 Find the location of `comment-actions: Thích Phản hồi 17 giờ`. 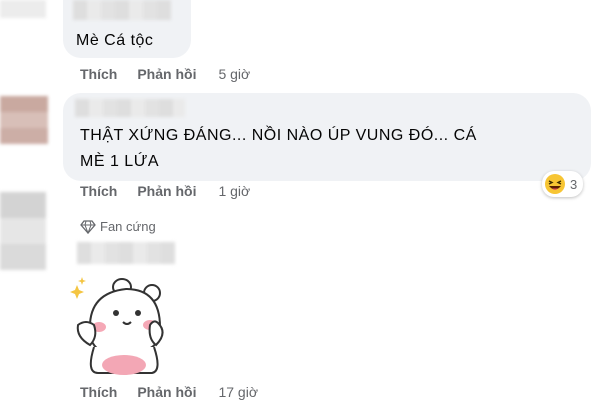

comment-actions: Thích Phản hồi 17 giờ is located at coordinates (169, 392).